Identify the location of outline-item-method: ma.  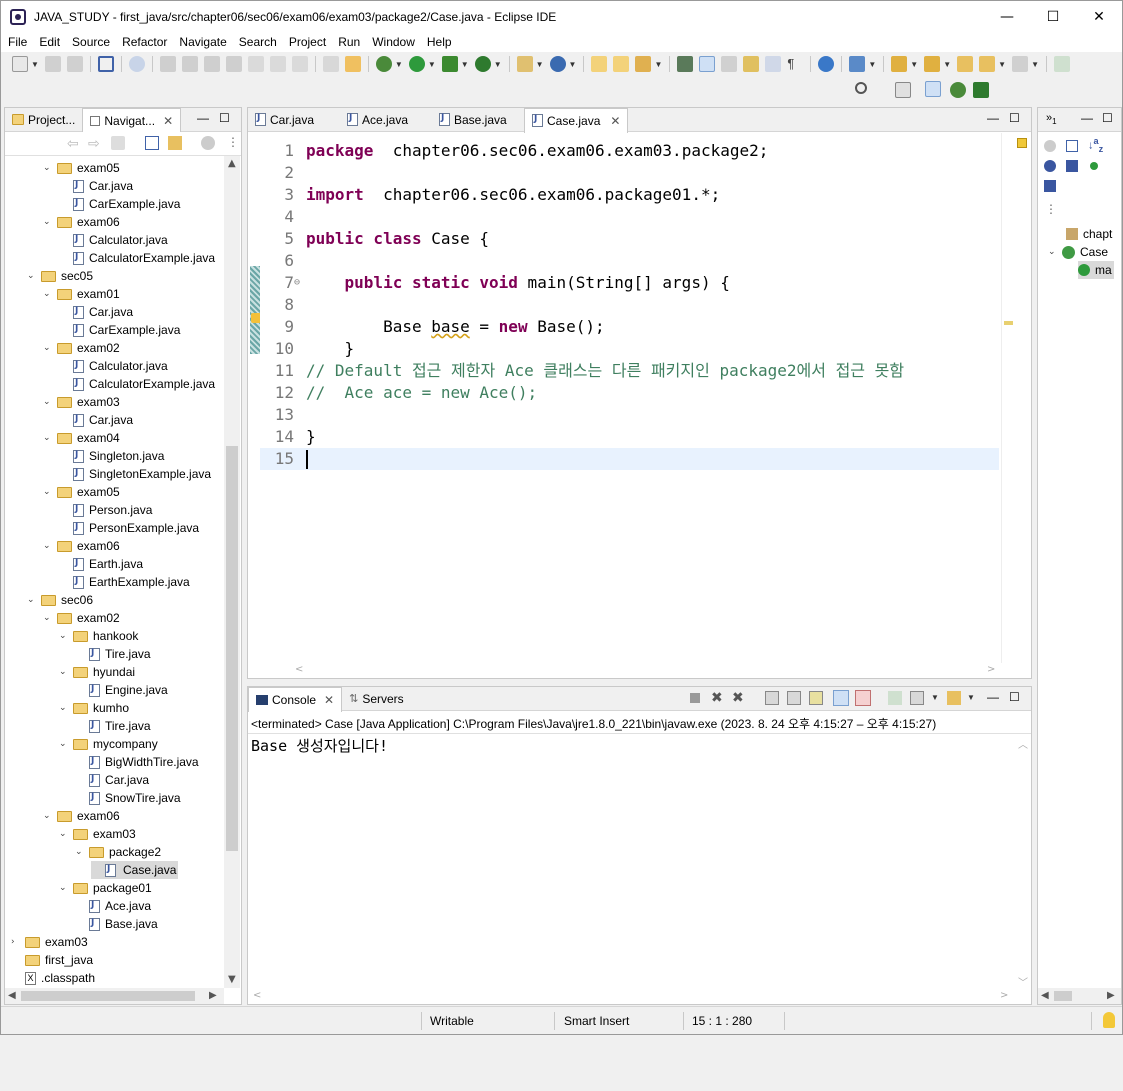
(1096, 270).